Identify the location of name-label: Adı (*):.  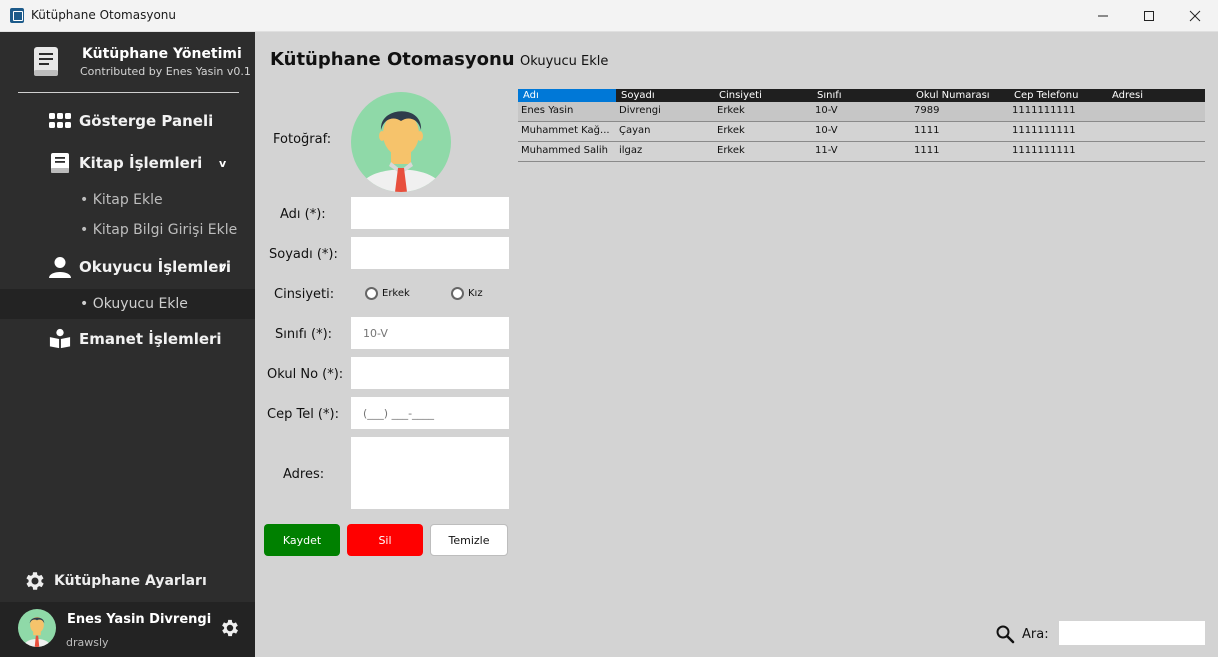
(303, 214).